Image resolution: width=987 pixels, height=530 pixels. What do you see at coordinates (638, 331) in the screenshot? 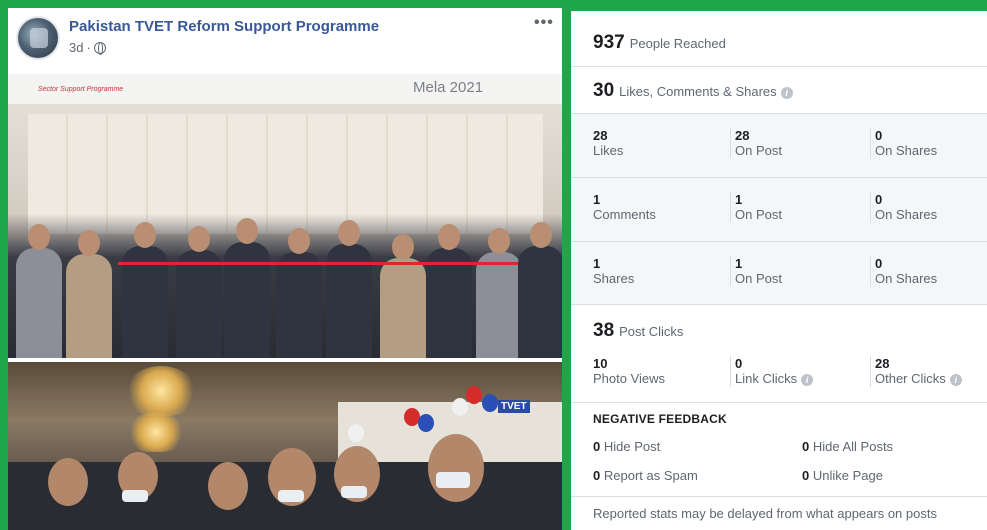
I see `post-clicks-row: 38 Post Clicks` at bounding box center [638, 331].